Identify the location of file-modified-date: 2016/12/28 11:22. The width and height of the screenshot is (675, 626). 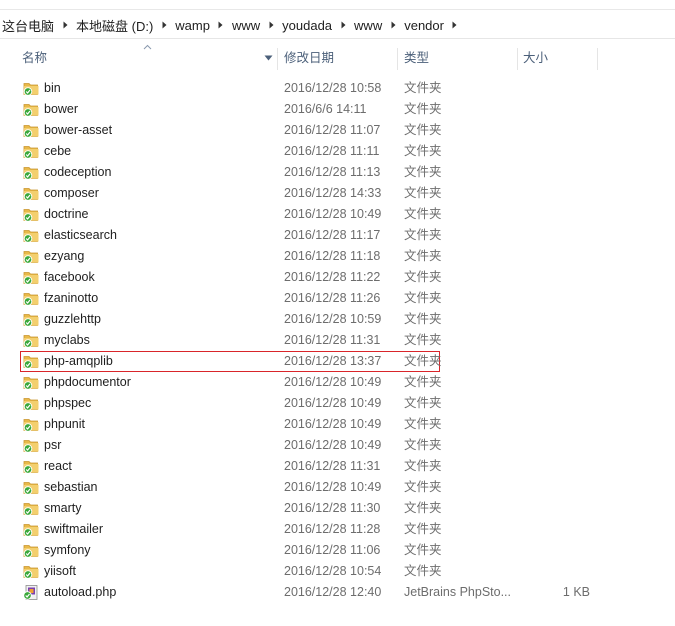
(332, 277).